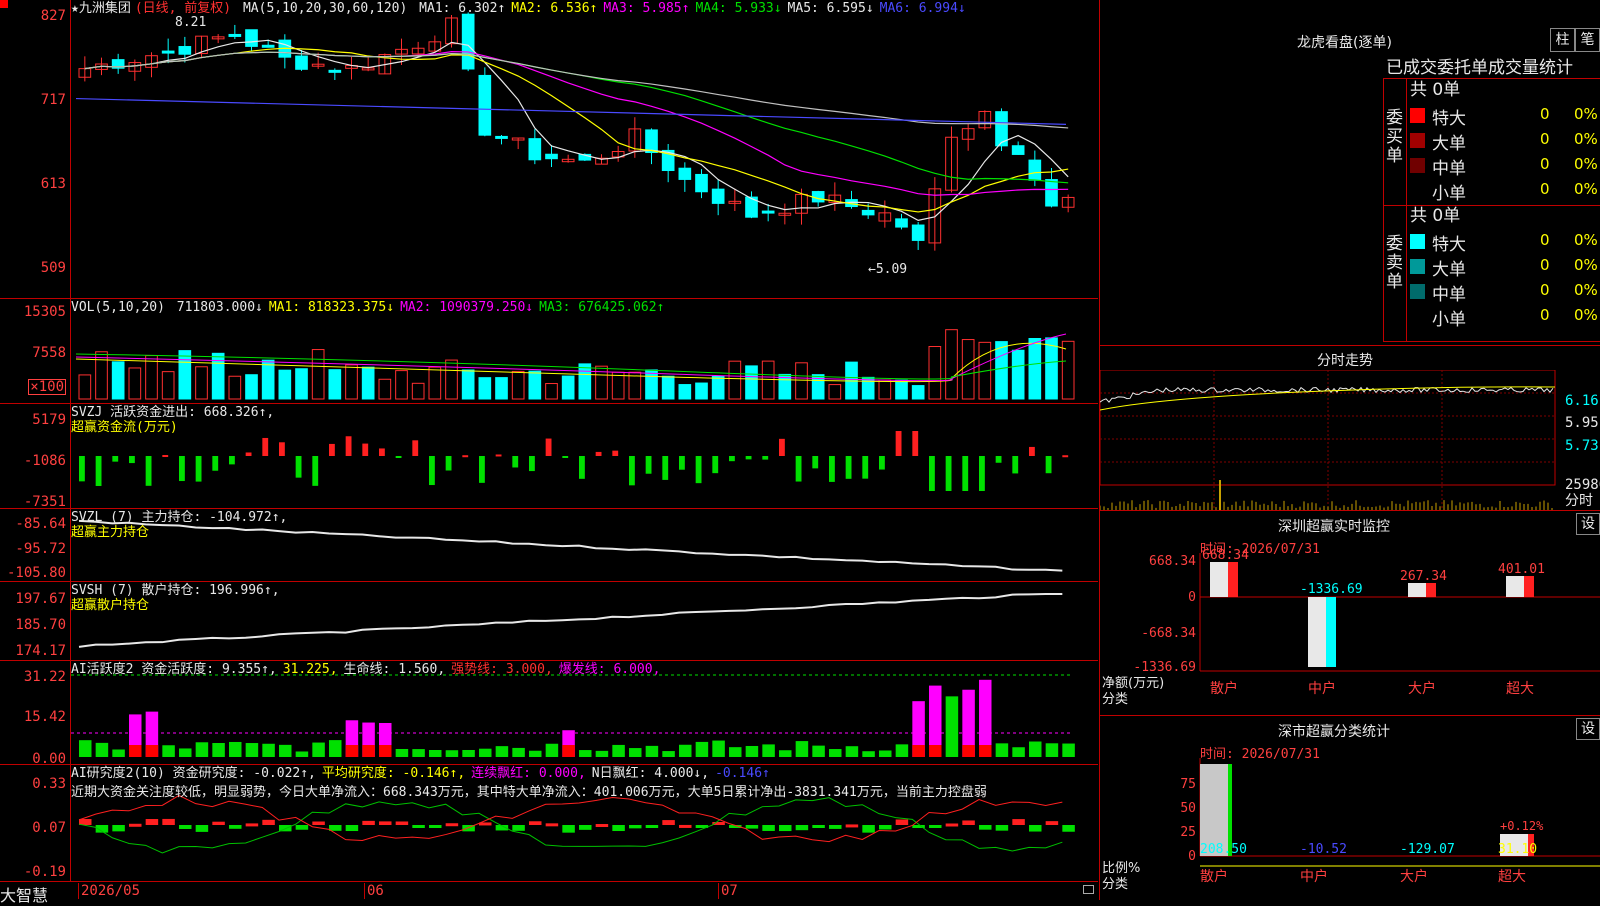 This screenshot has height=906, width=1600. What do you see at coordinates (1521, 569) in the screenshot?
I see `sz-monitor-value: 401.01` at bounding box center [1521, 569].